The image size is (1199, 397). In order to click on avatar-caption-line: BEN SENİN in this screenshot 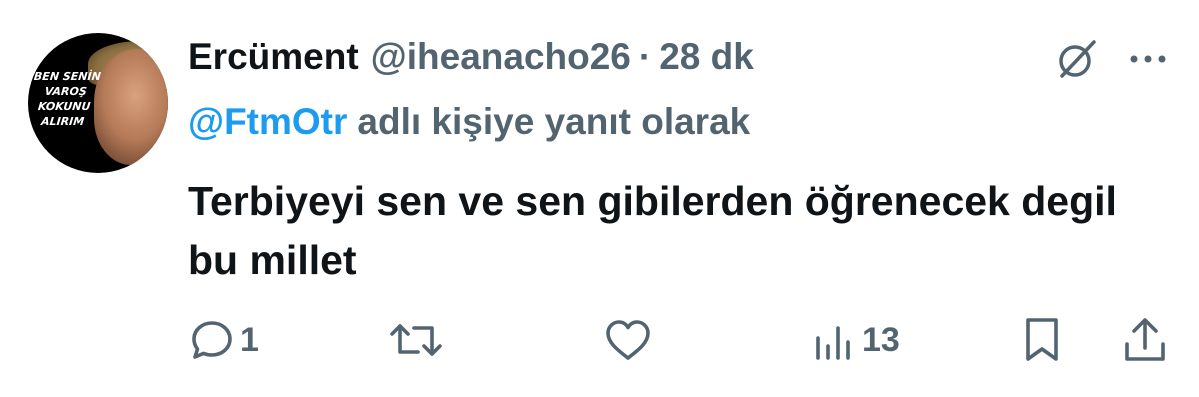, I will do `click(67, 76)`.